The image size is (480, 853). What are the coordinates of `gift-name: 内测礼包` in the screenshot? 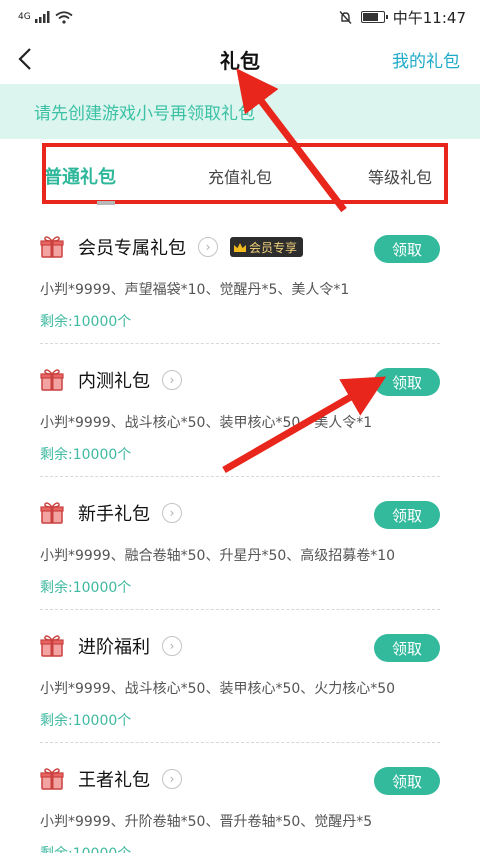 It's located at (114, 381).